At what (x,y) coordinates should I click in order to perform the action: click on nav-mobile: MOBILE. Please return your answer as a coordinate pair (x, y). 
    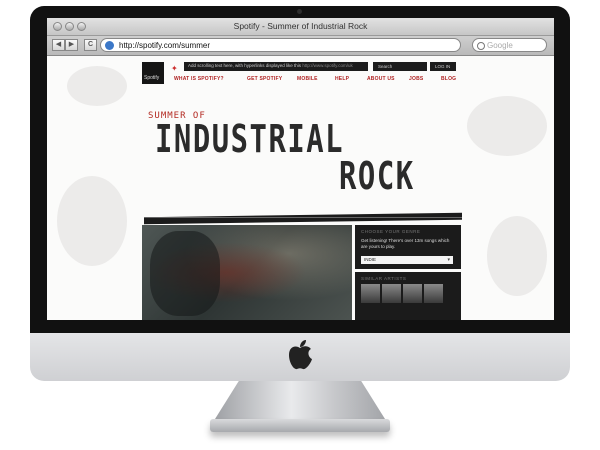
    Looking at the image, I should click on (307, 79).